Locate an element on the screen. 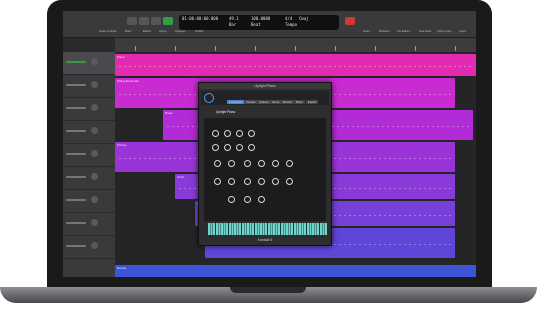  label-editors: Editors is located at coordinates (147, 31).